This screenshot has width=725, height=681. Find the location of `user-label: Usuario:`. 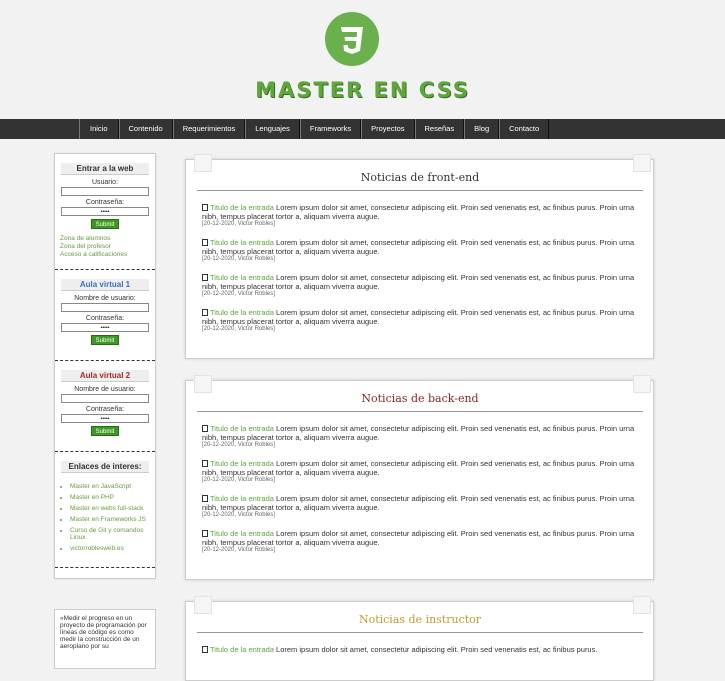

user-label: Usuario: is located at coordinates (105, 182).